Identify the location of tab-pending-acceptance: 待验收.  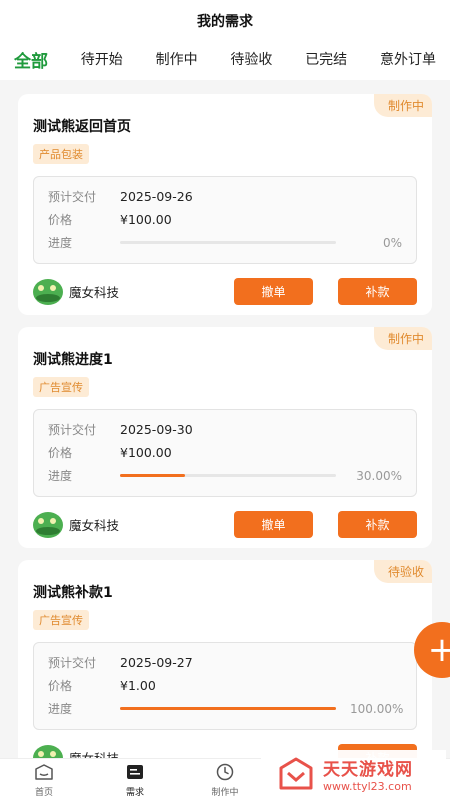
(251, 59).